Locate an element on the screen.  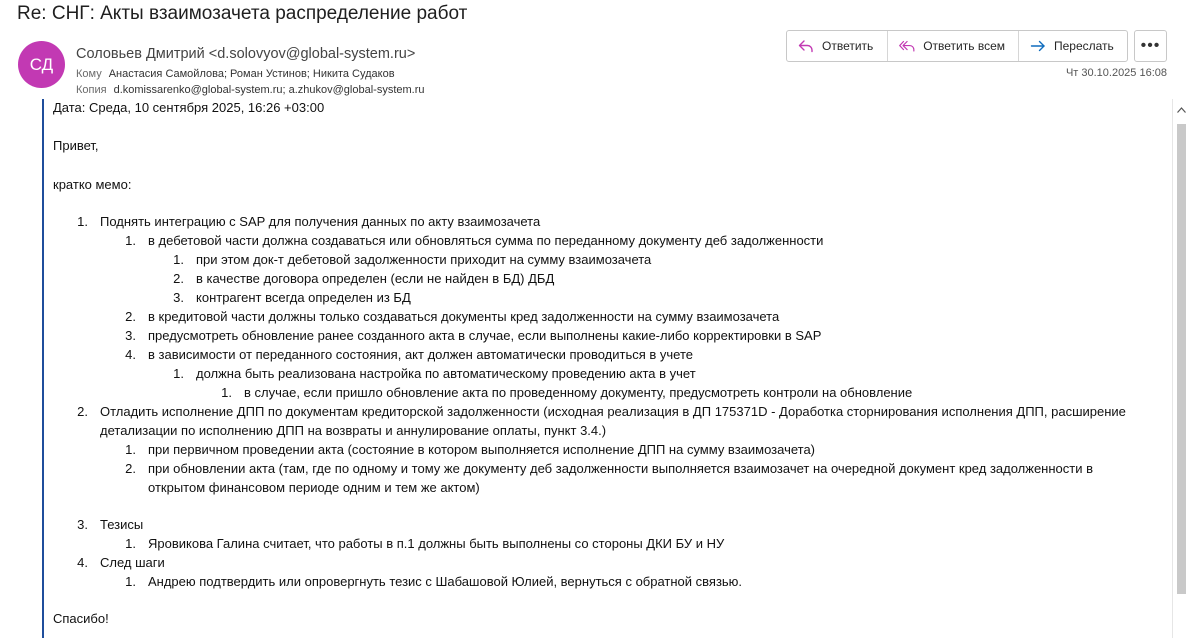
to-label: Кому is located at coordinates (89, 74).